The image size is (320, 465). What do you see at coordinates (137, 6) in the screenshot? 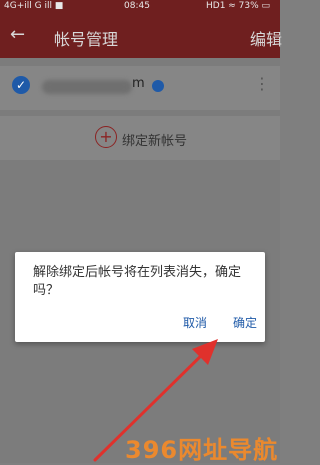
I see `status-time: 08:45` at bounding box center [137, 6].